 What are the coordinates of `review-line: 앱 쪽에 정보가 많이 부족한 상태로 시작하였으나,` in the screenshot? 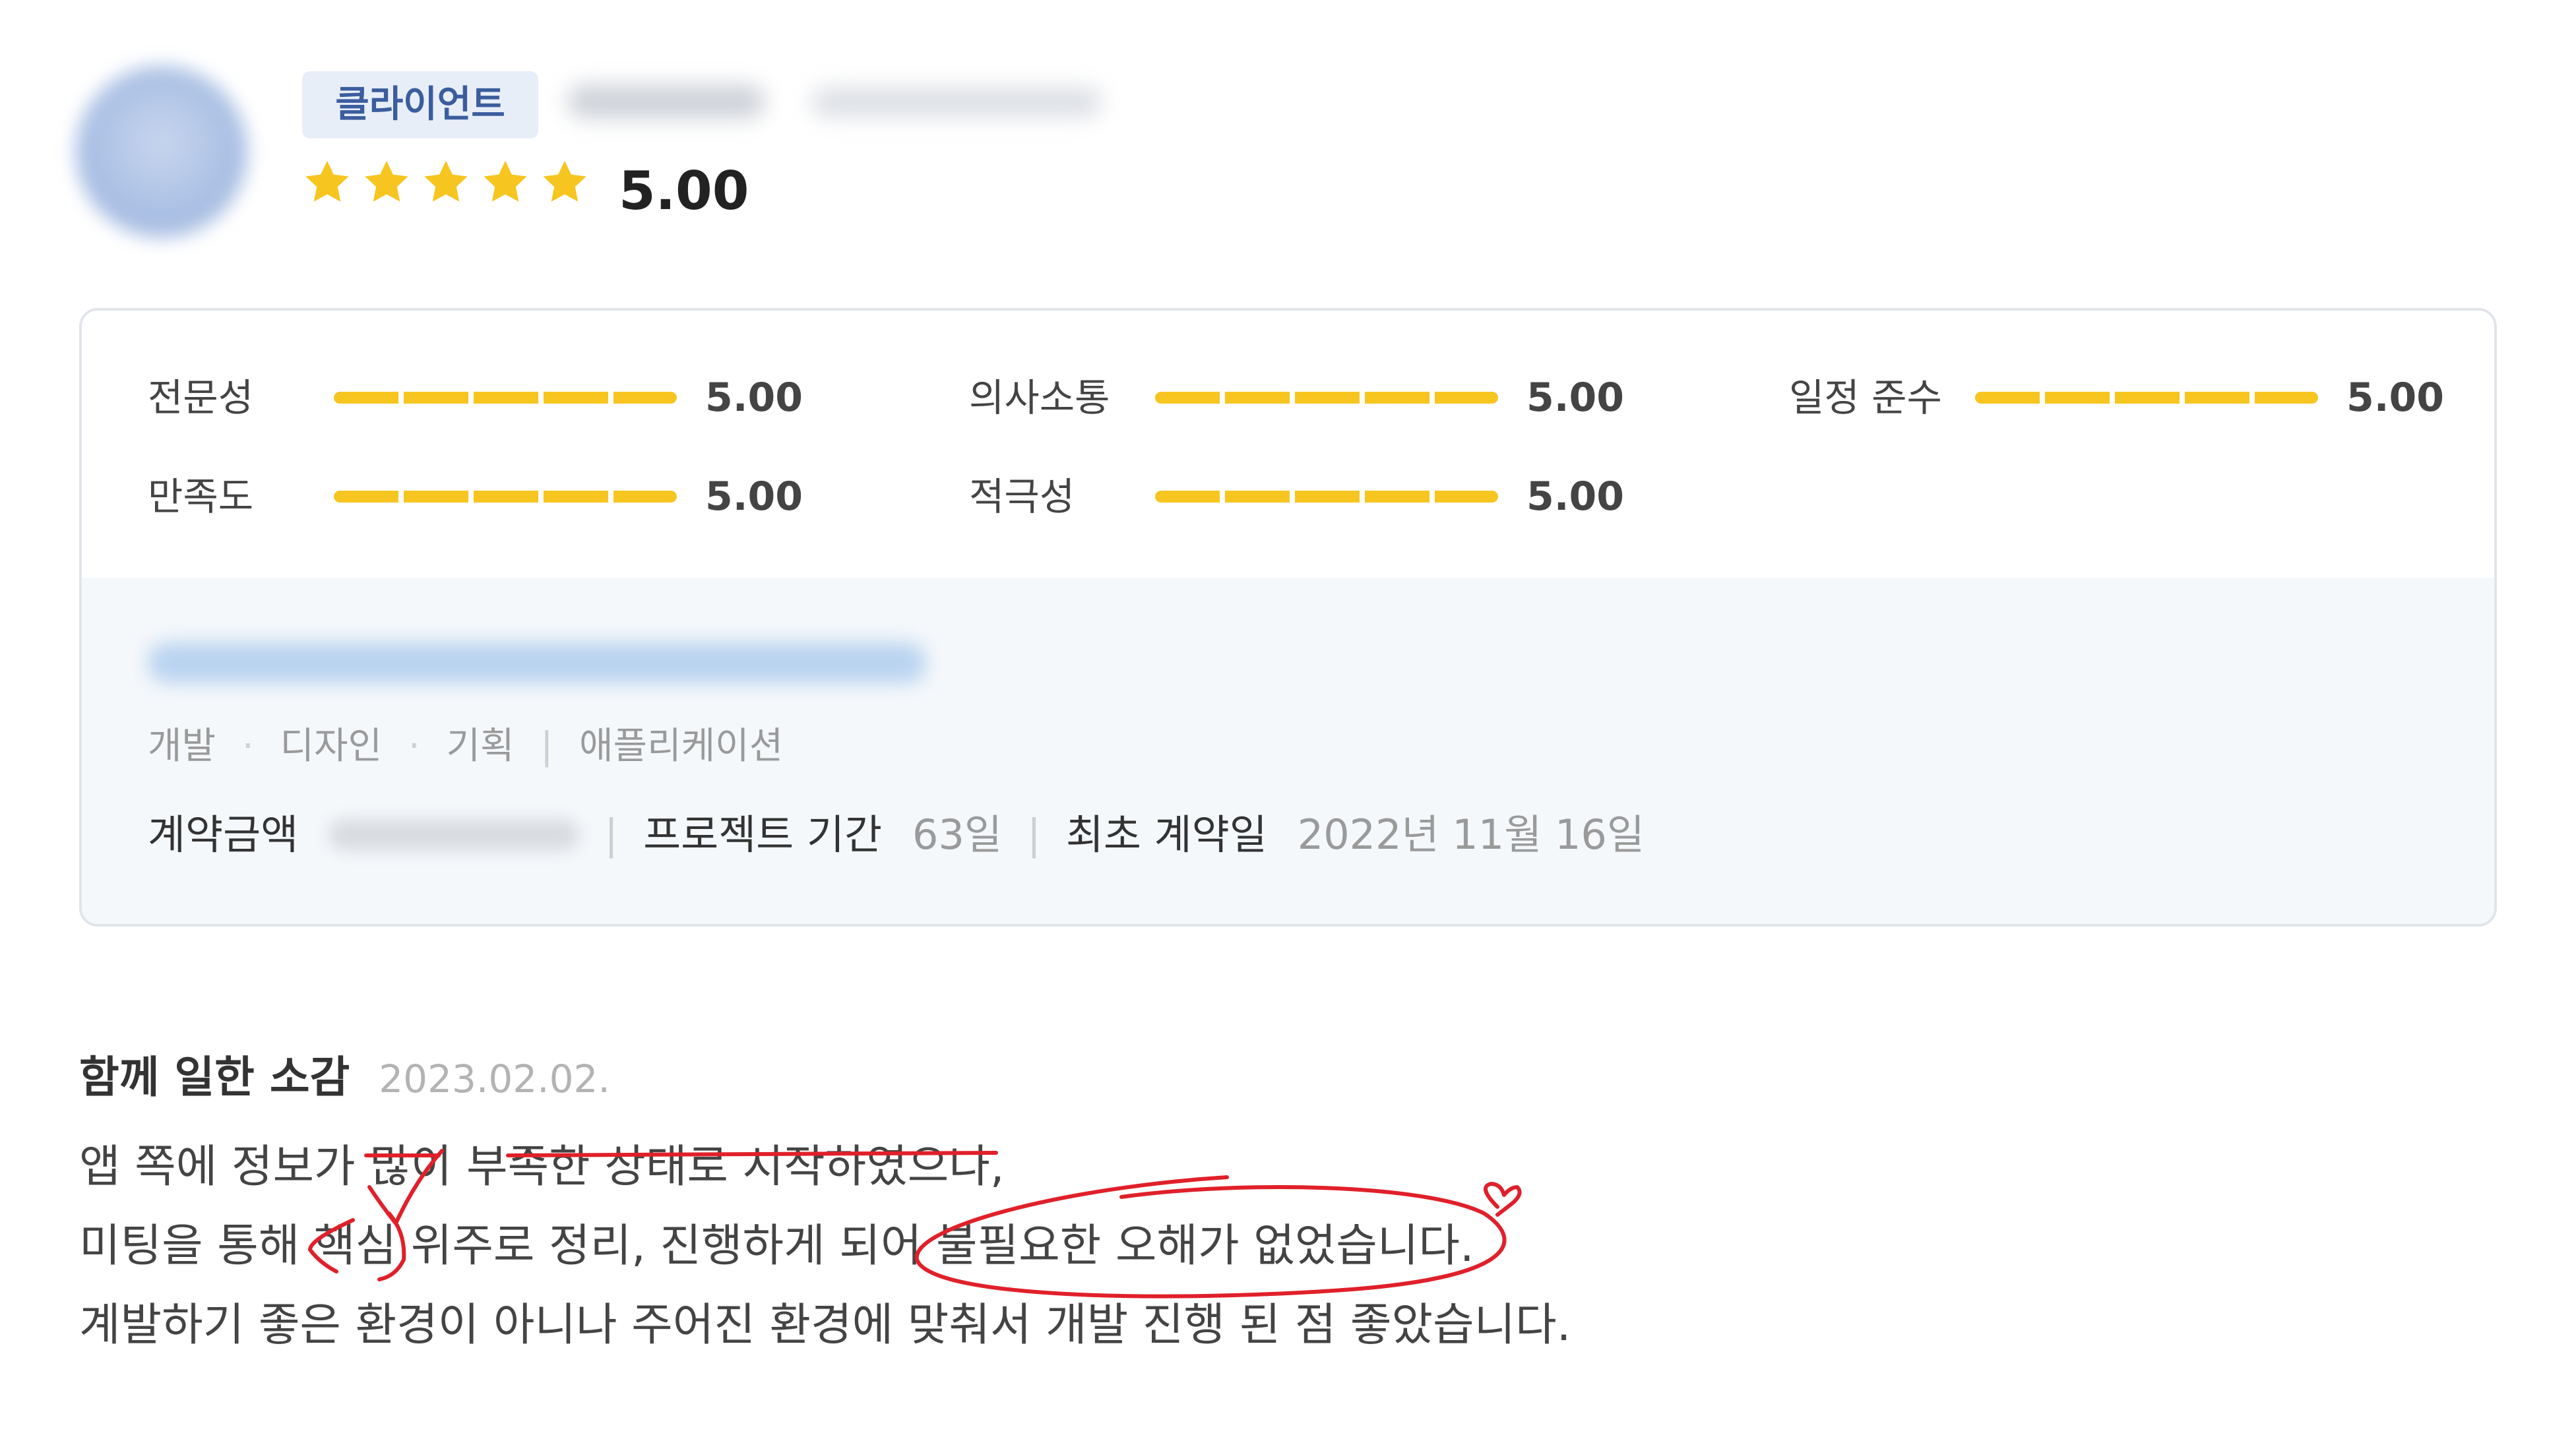 It's located at (542, 1167).